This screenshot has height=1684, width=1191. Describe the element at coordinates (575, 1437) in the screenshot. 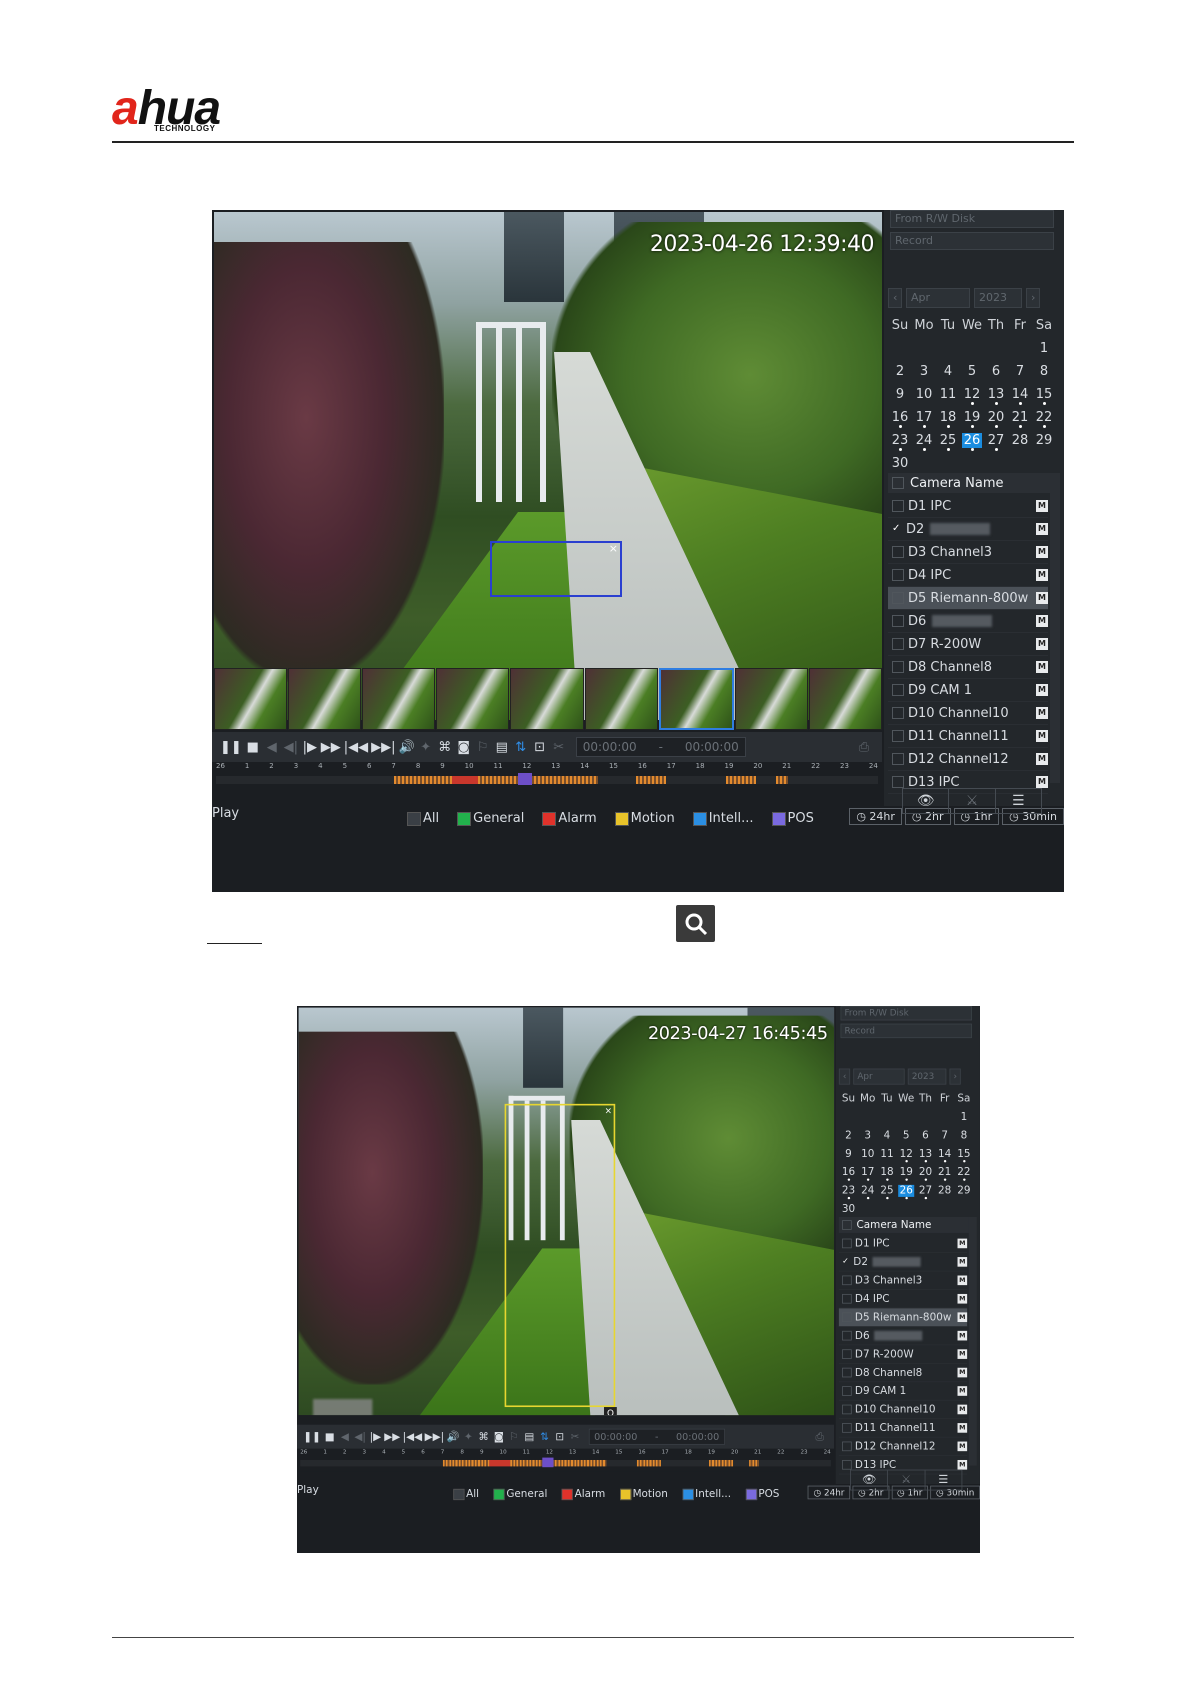

I see `clip-icon: ✂` at that location.